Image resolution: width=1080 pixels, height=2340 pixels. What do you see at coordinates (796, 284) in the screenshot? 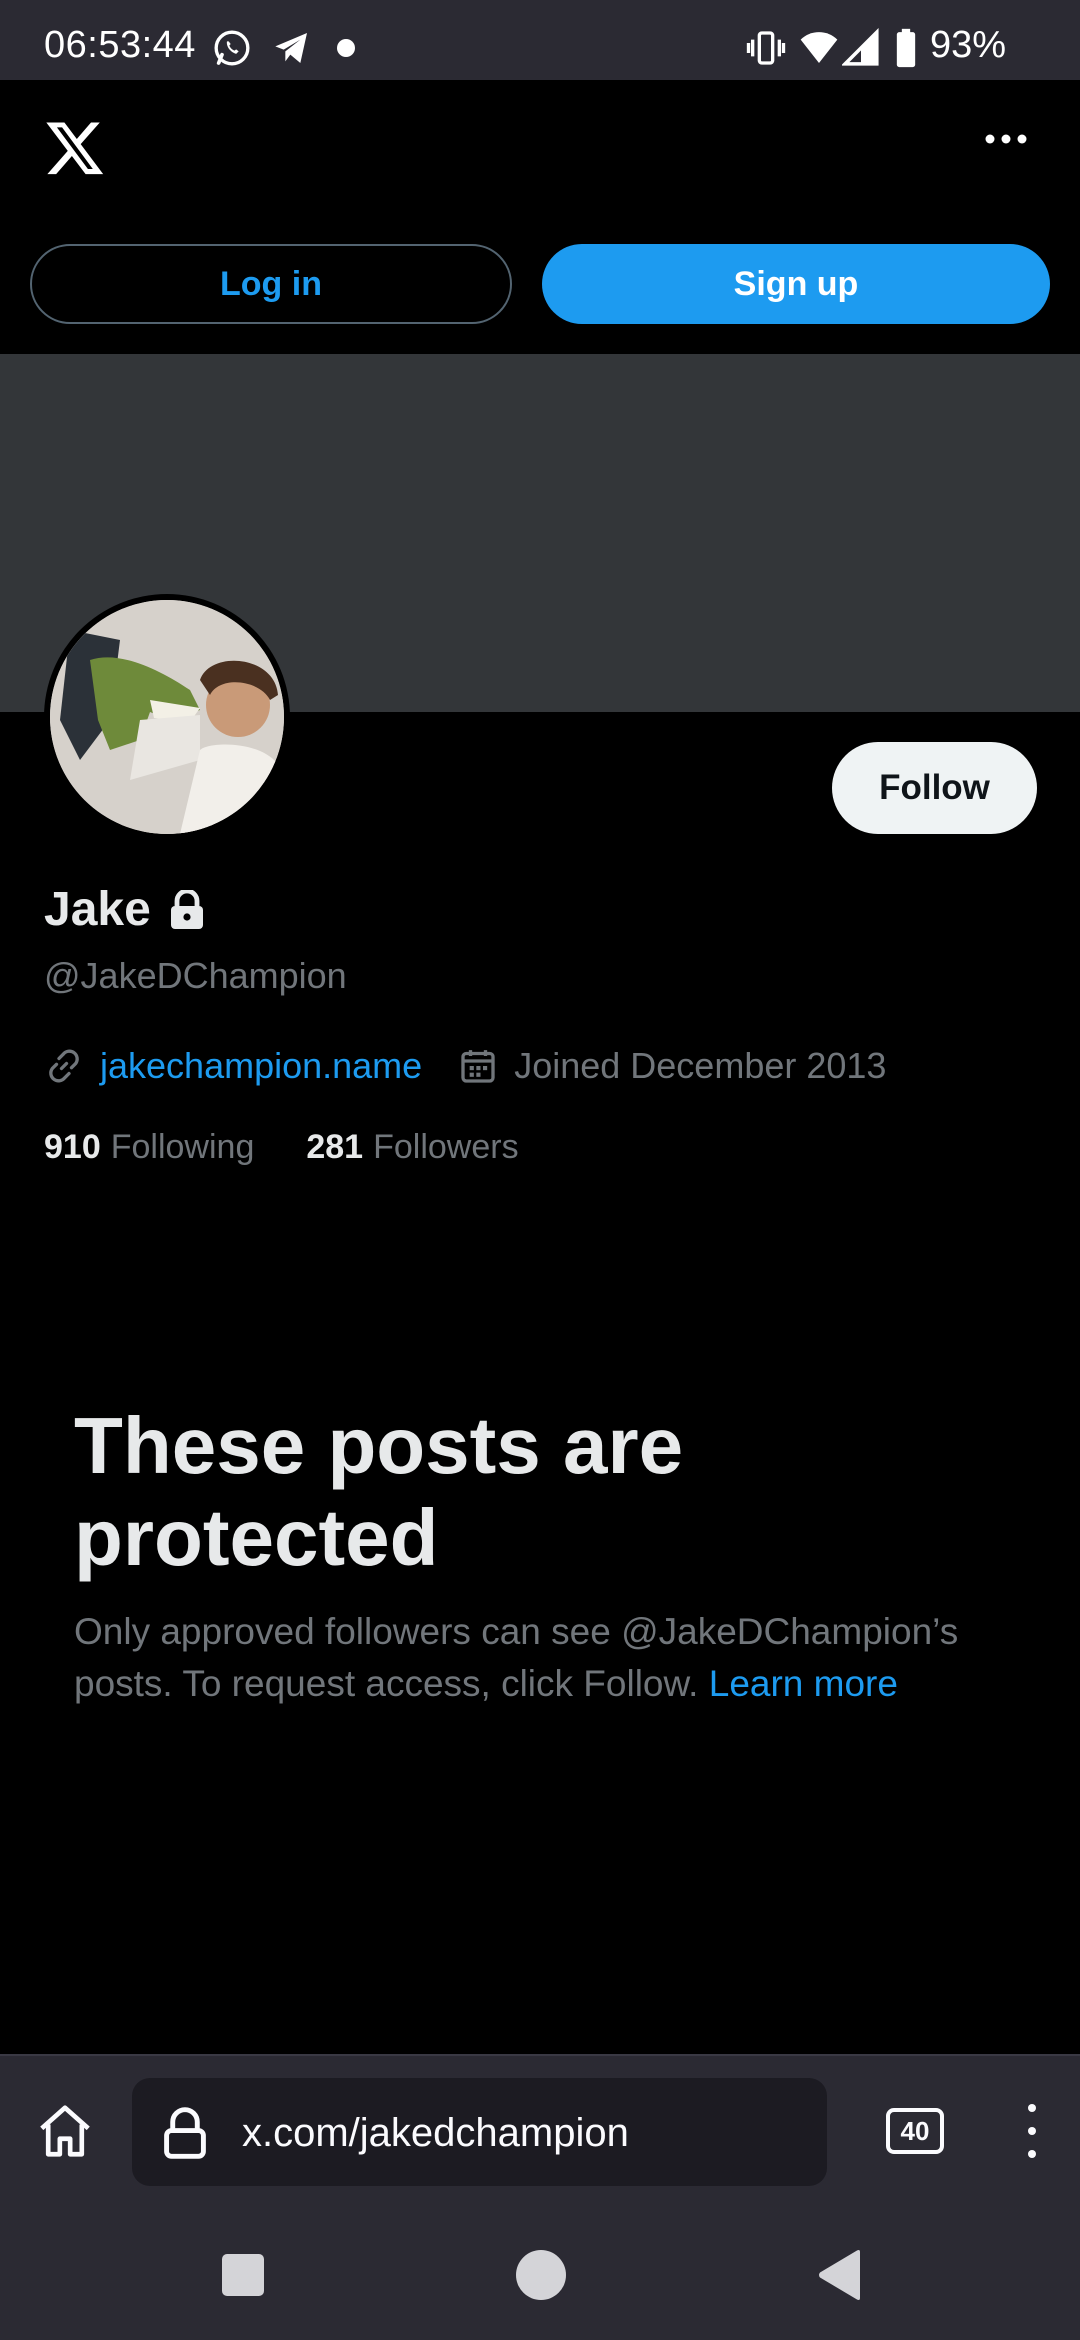
I see `signup-button: Sign up` at bounding box center [796, 284].